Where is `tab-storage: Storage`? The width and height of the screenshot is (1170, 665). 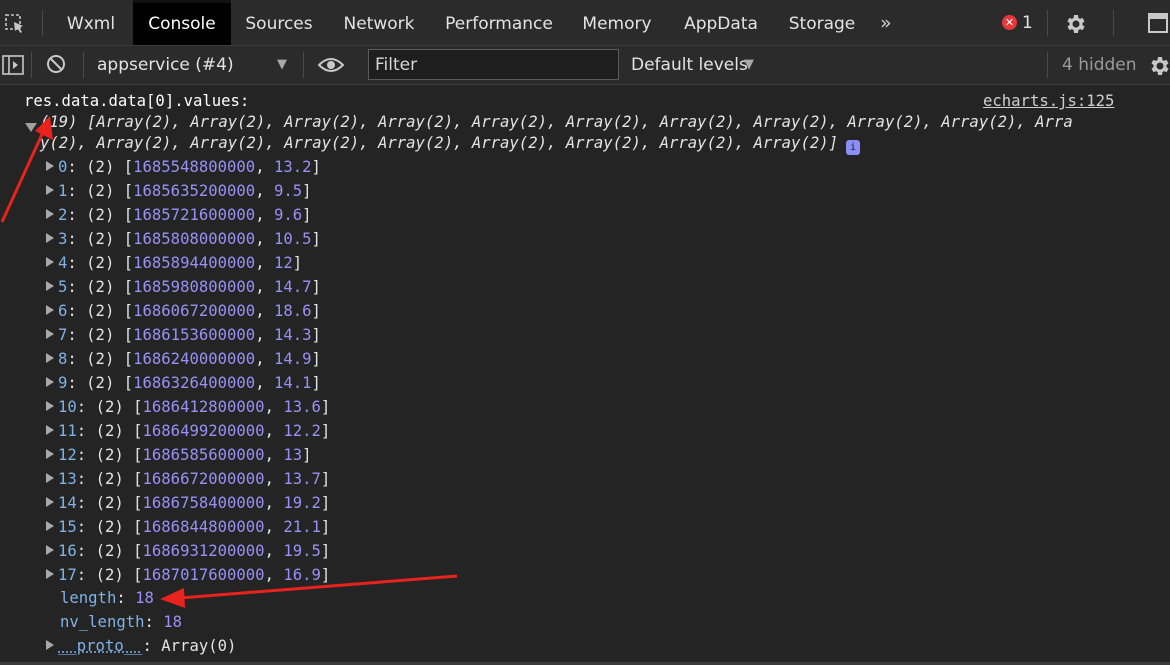 tab-storage: Storage is located at coordinates (822, 22).